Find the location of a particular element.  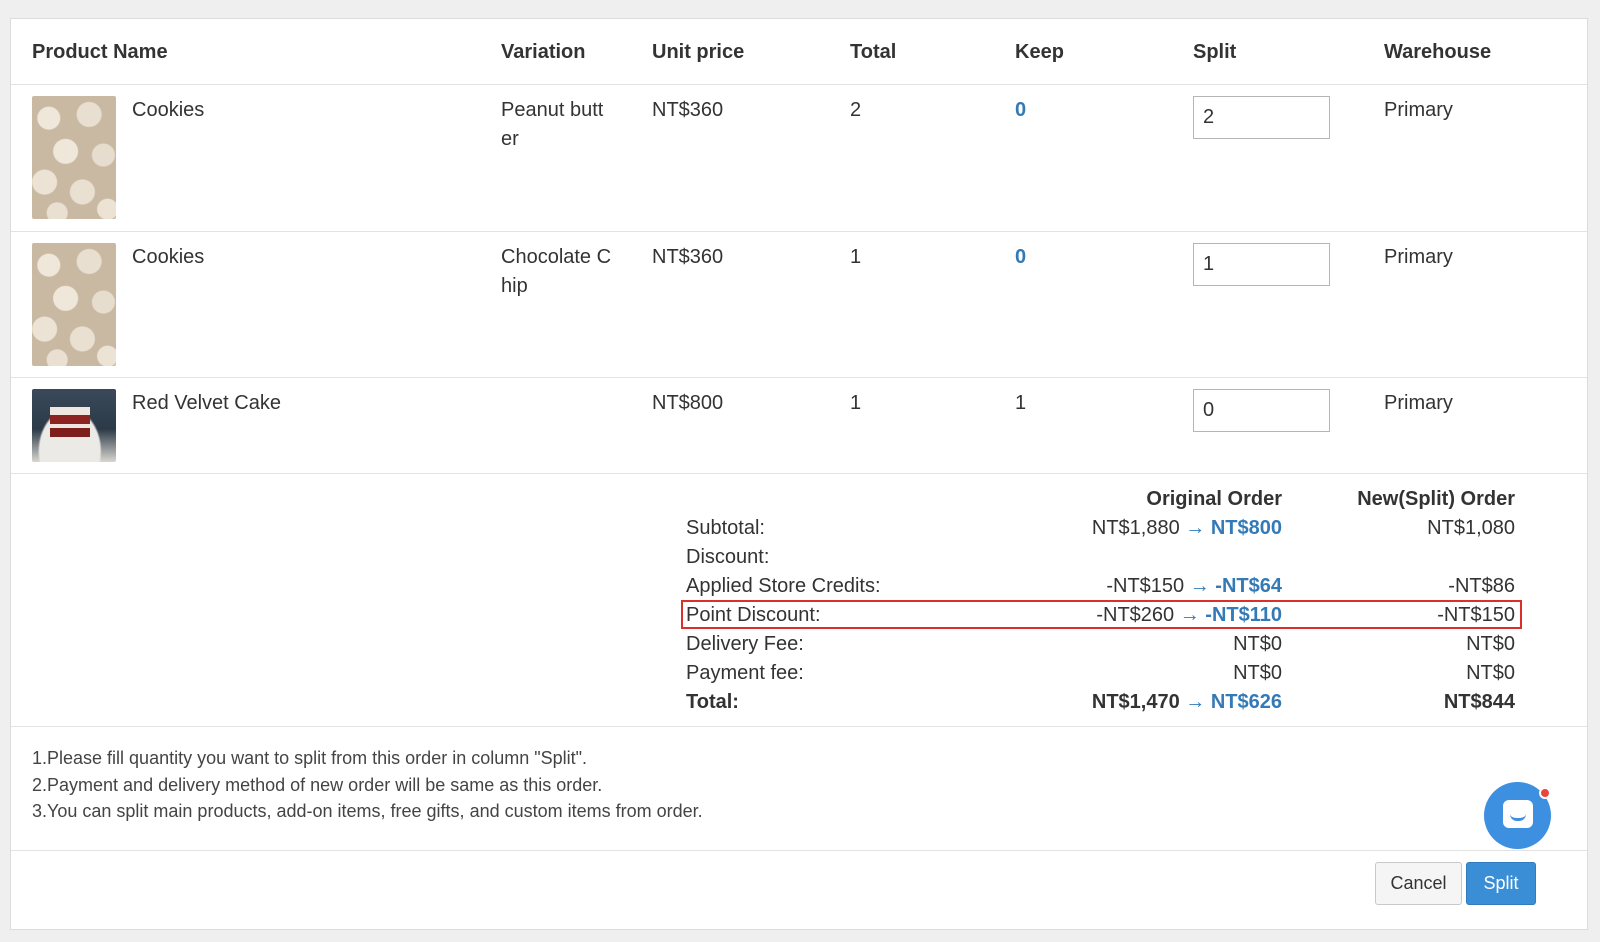

col-split: Split is located at coordinates (1215, 52).